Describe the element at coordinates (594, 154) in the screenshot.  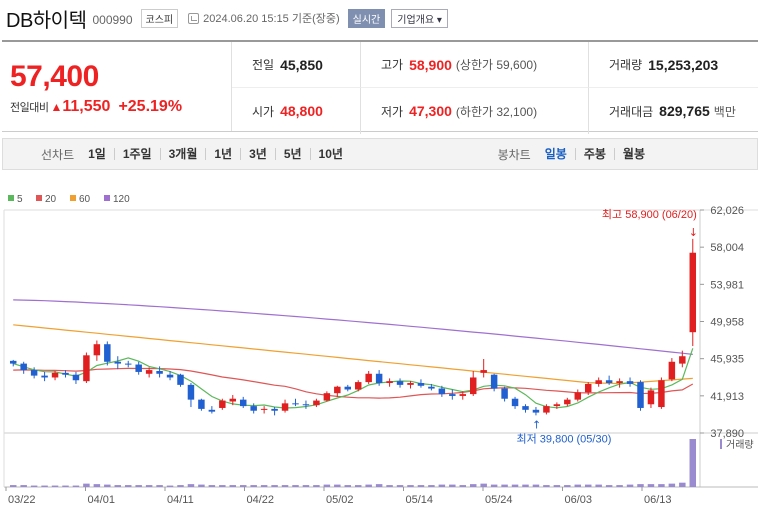
I see `candle-weekly: 주봉` at that location.